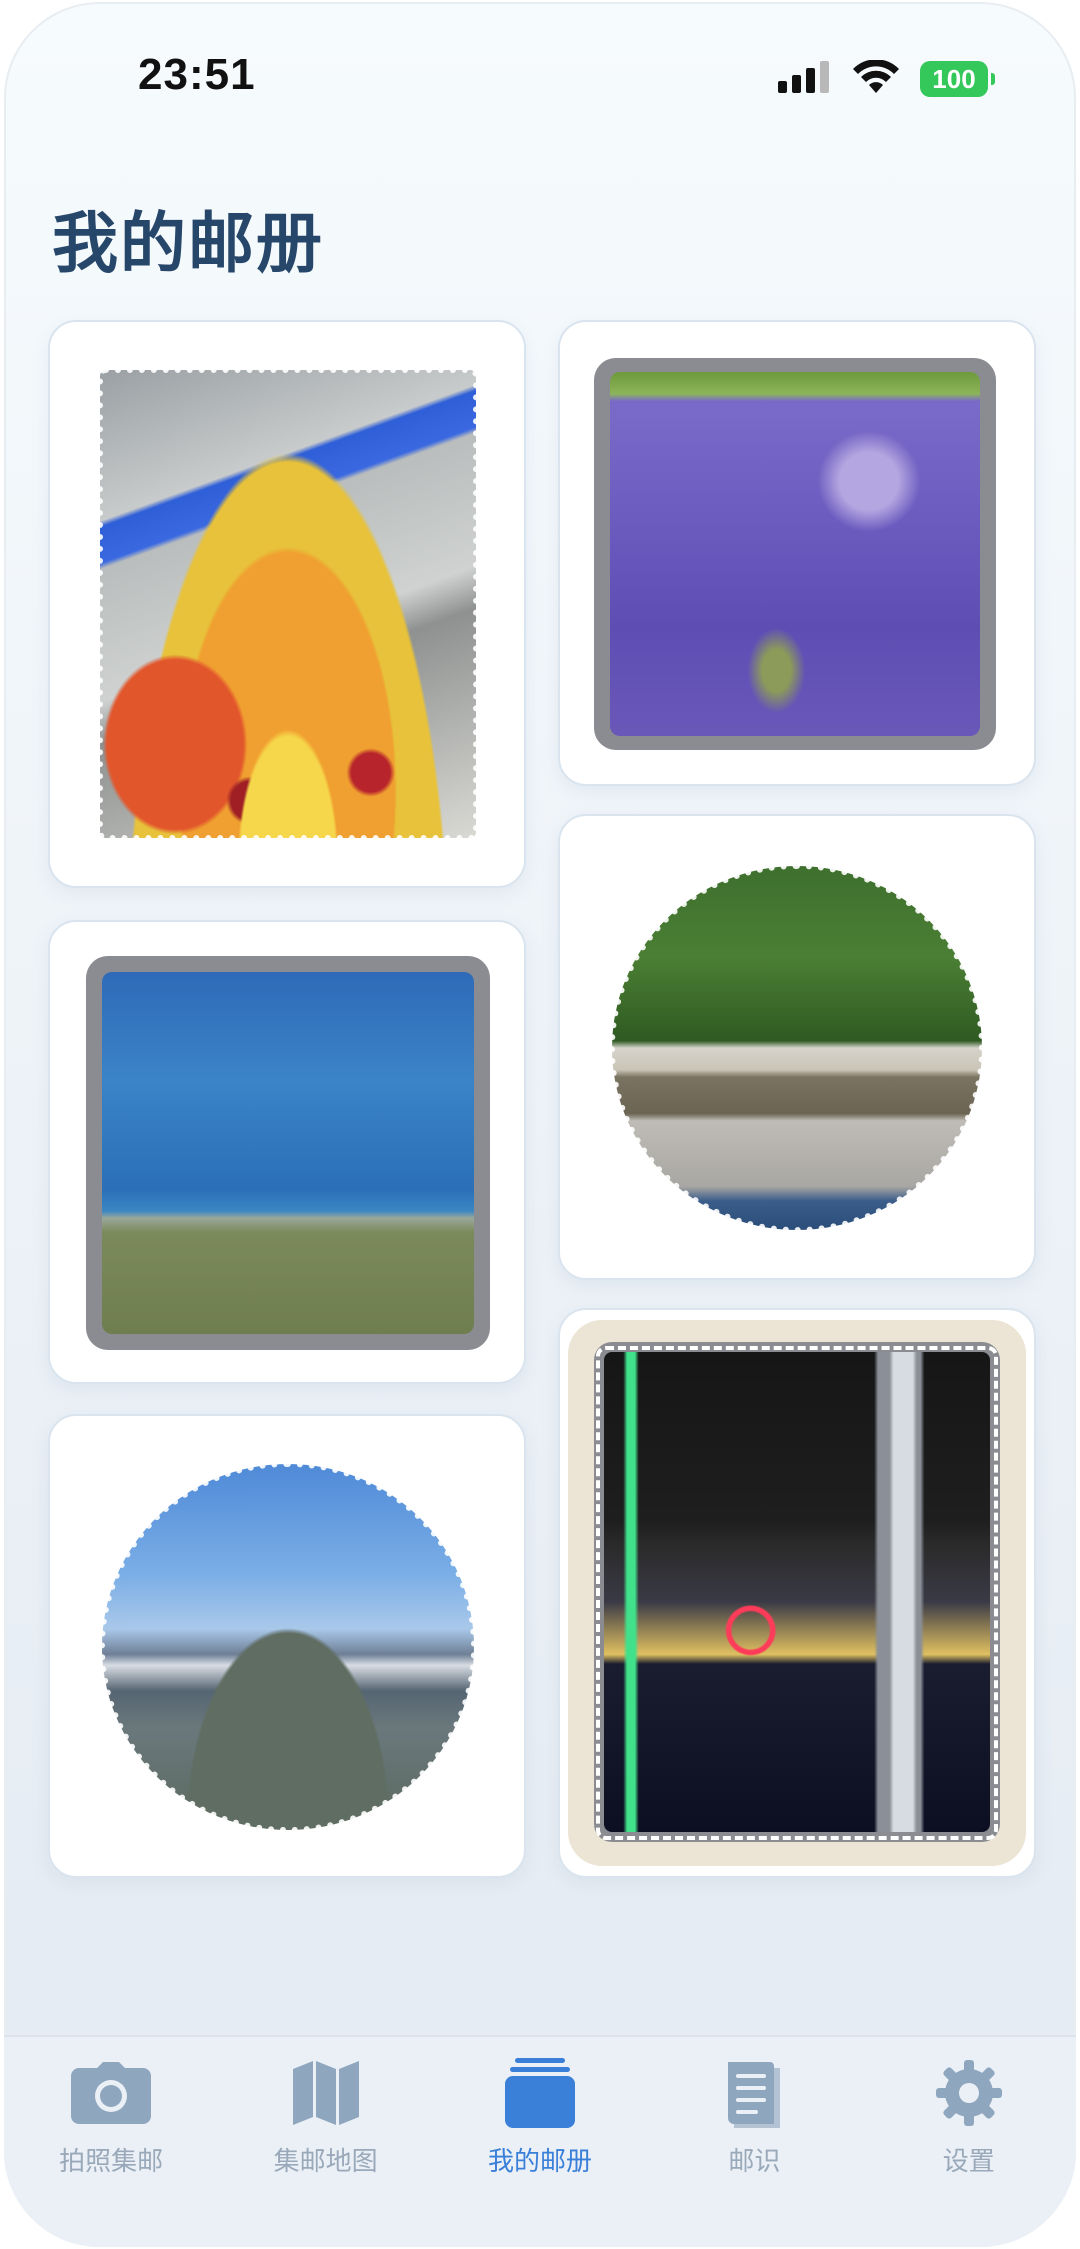 This screenshot has width=1080, height=2249. I want to click on stamp-photo-mountain, so click(288, 1647).